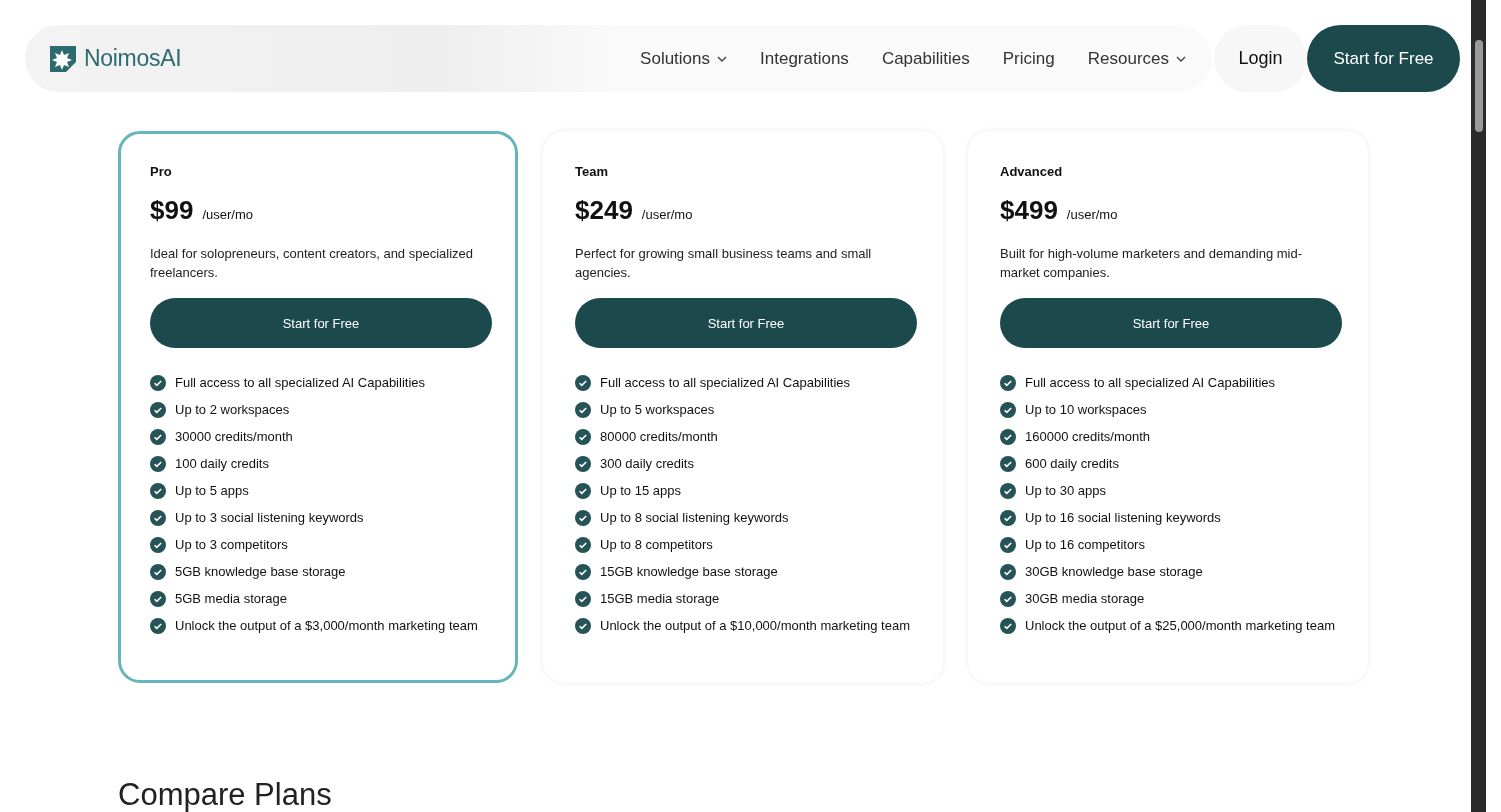 The width and height of the screenshot is (1501, 812). Describe the element at coordinates (689, 572) in the screenshot. I see `feature-text: 15GB knowledge base storage` at that location.